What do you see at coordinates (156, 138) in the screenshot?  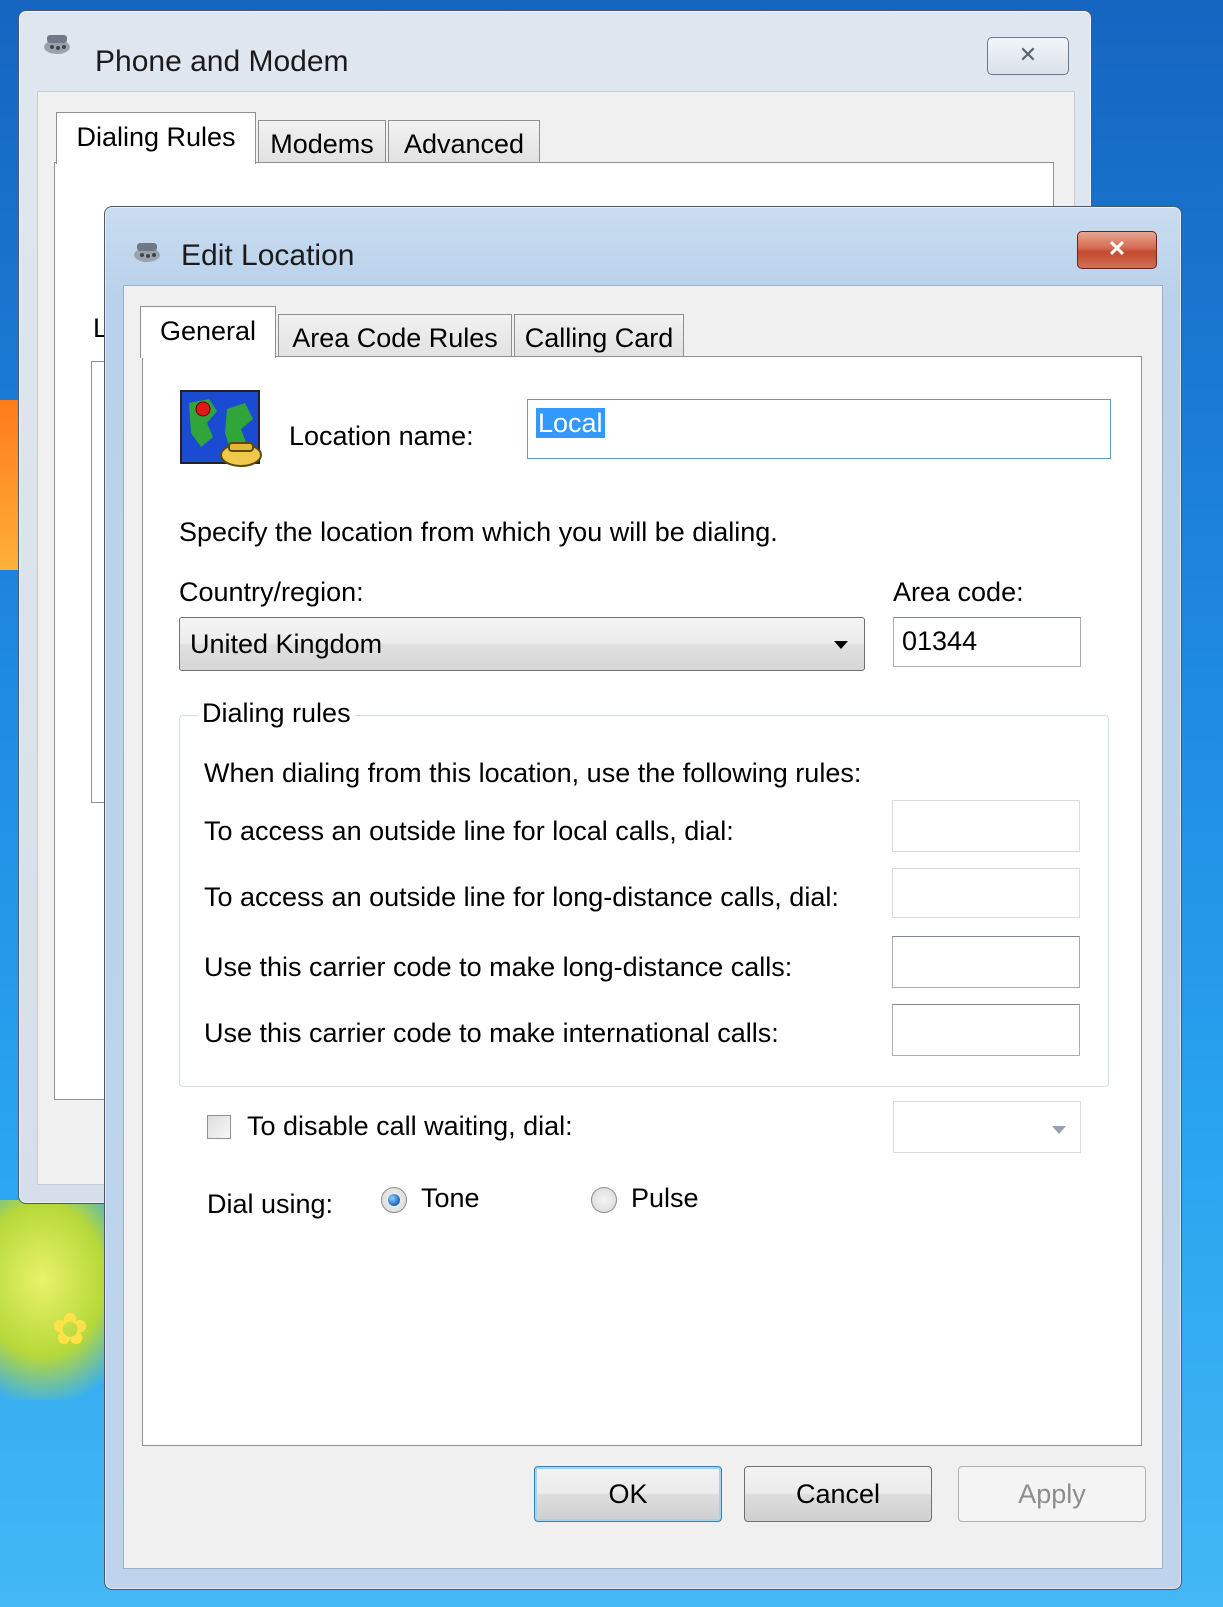 I see `tab-dialing-rules: Dialing Rules` at bounding box center [156, 138].